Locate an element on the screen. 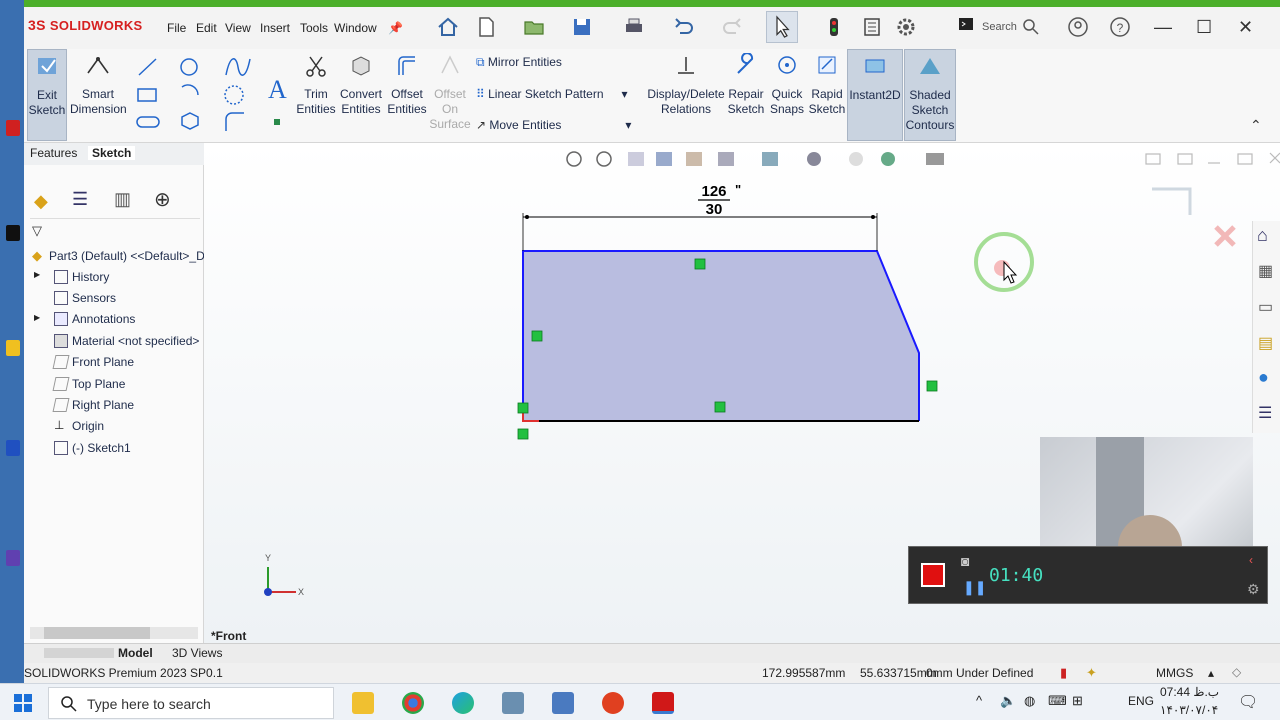 Image resolution: width=1280 pixels, height=720 pixels. show-hidden-icons: ^ is located at coordinates (979, 700).